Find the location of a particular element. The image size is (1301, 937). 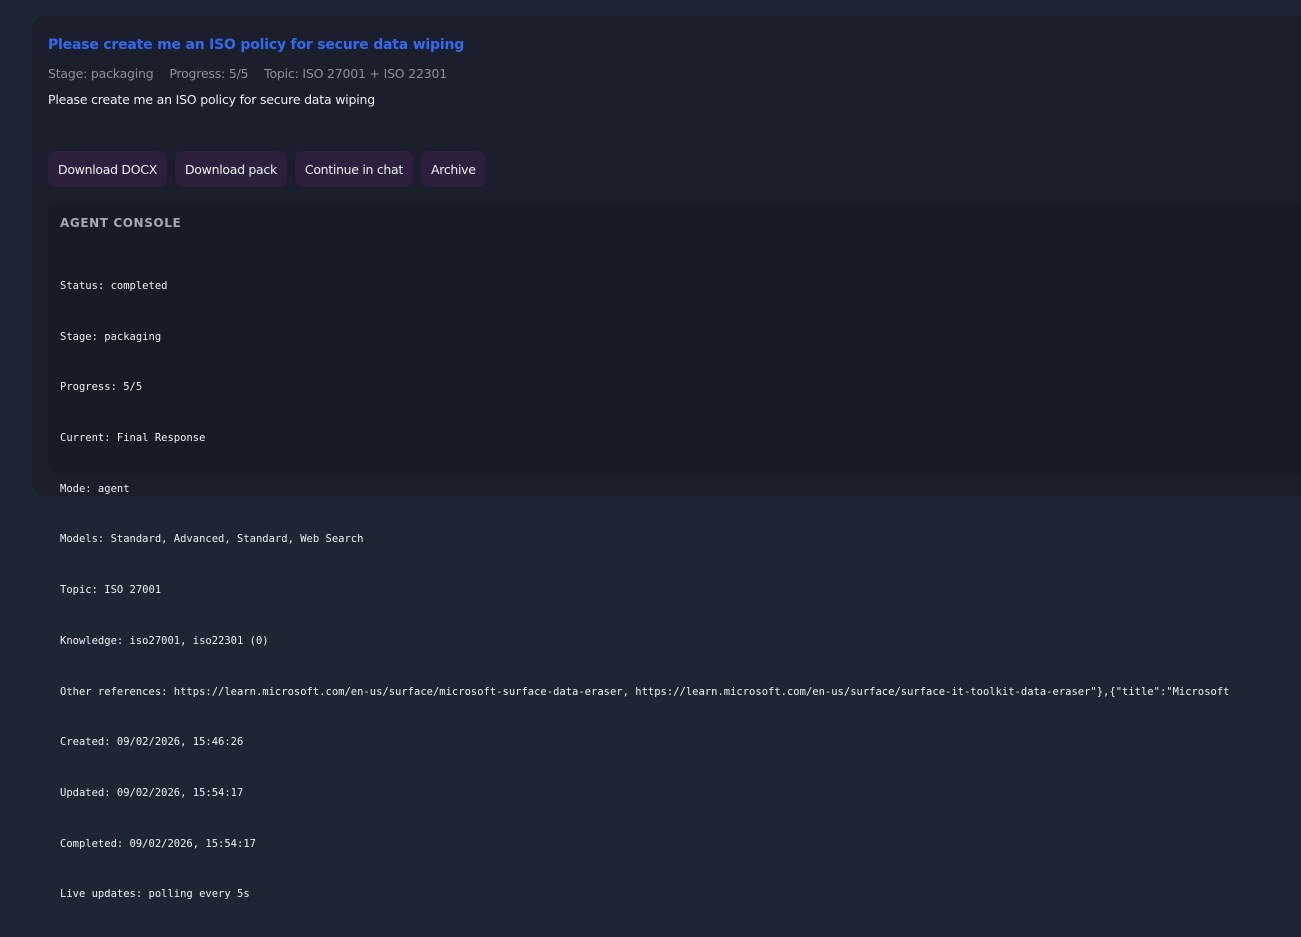

console-line-knowledge: Knowledge: iso27001, iso22301 (0) is located at coordinates (164, 640).